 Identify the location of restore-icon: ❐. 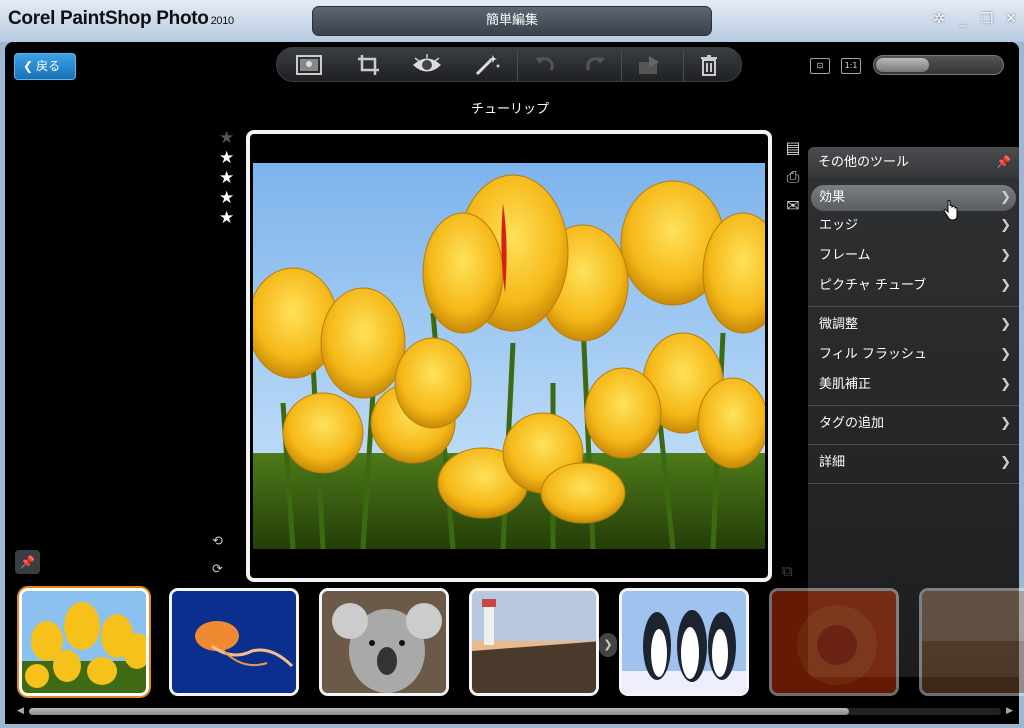
(987, 19).